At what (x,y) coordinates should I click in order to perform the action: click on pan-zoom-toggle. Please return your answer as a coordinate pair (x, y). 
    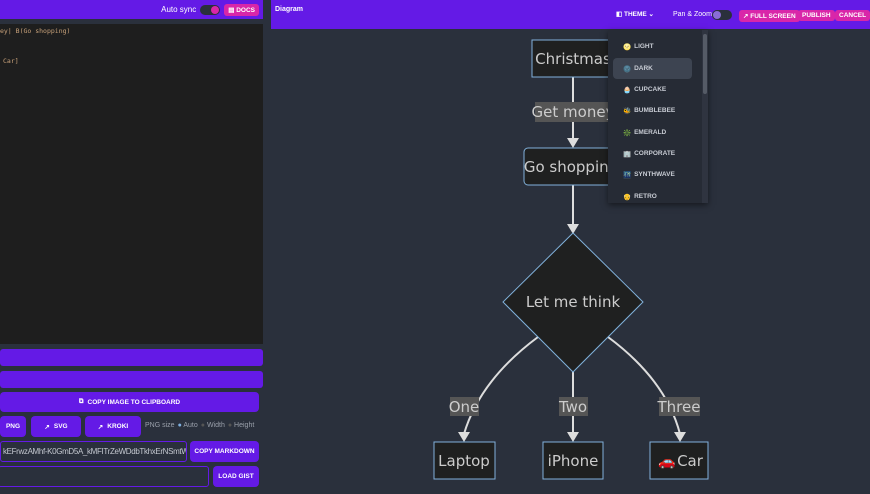
    Looking at the image, I should click on (722, 15).